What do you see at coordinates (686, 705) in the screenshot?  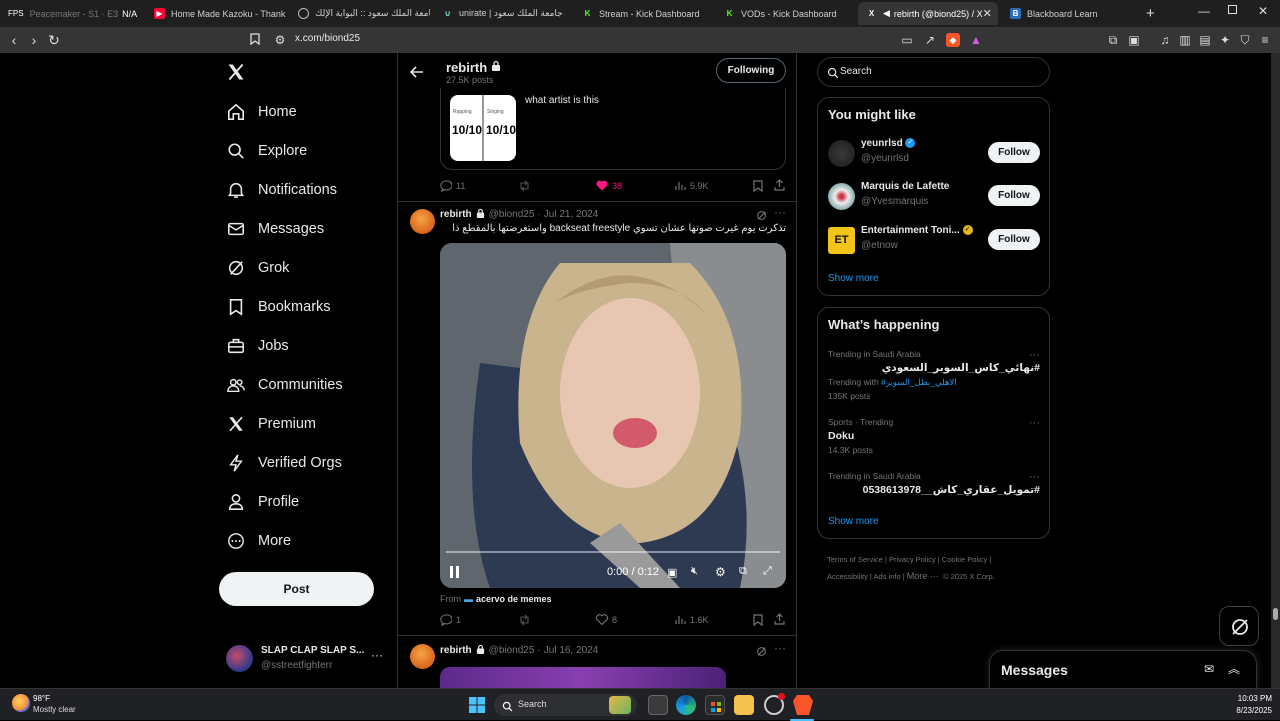 I see `edge-icon` at bounding box center [686, 705].